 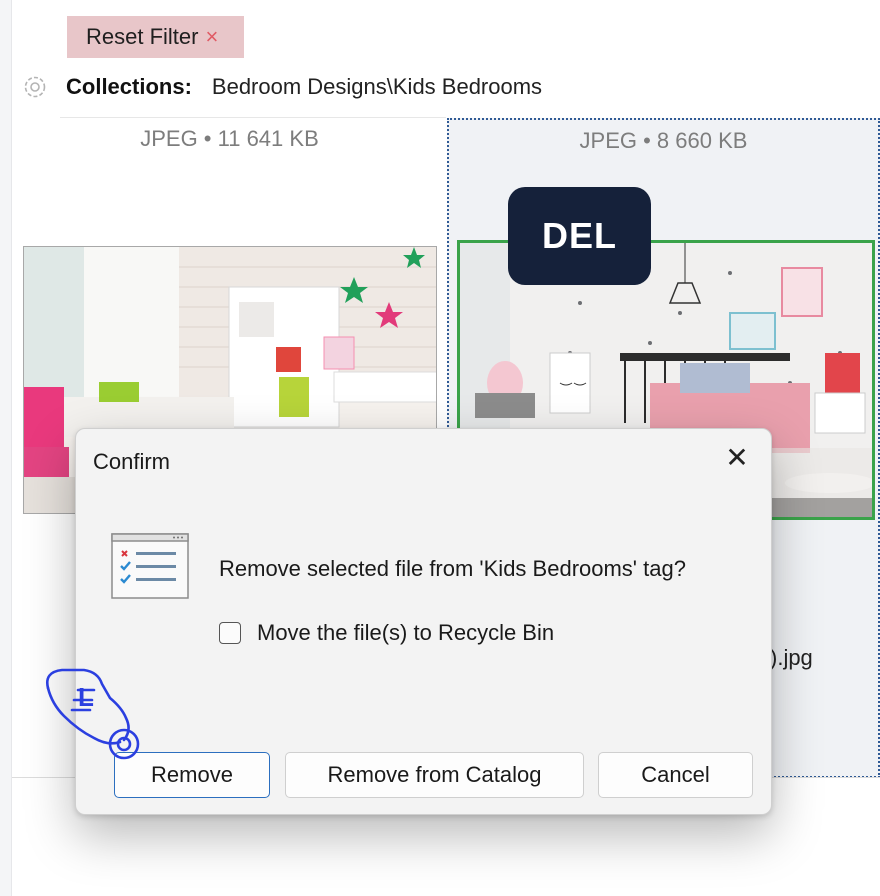 What do you see at coordinates (93, 714) in the screenshot?
I see `pointing-hand-icon: L` at bounding box center [93, 714].